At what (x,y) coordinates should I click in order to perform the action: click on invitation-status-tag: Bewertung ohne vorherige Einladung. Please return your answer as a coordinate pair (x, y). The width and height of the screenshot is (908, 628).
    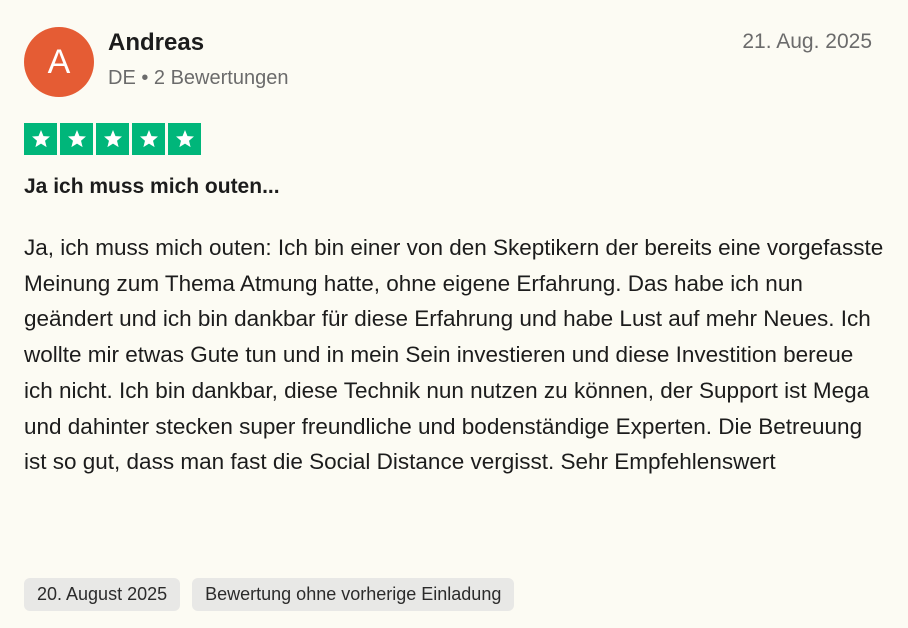
    Looking at the image, I should click on (353, 594).